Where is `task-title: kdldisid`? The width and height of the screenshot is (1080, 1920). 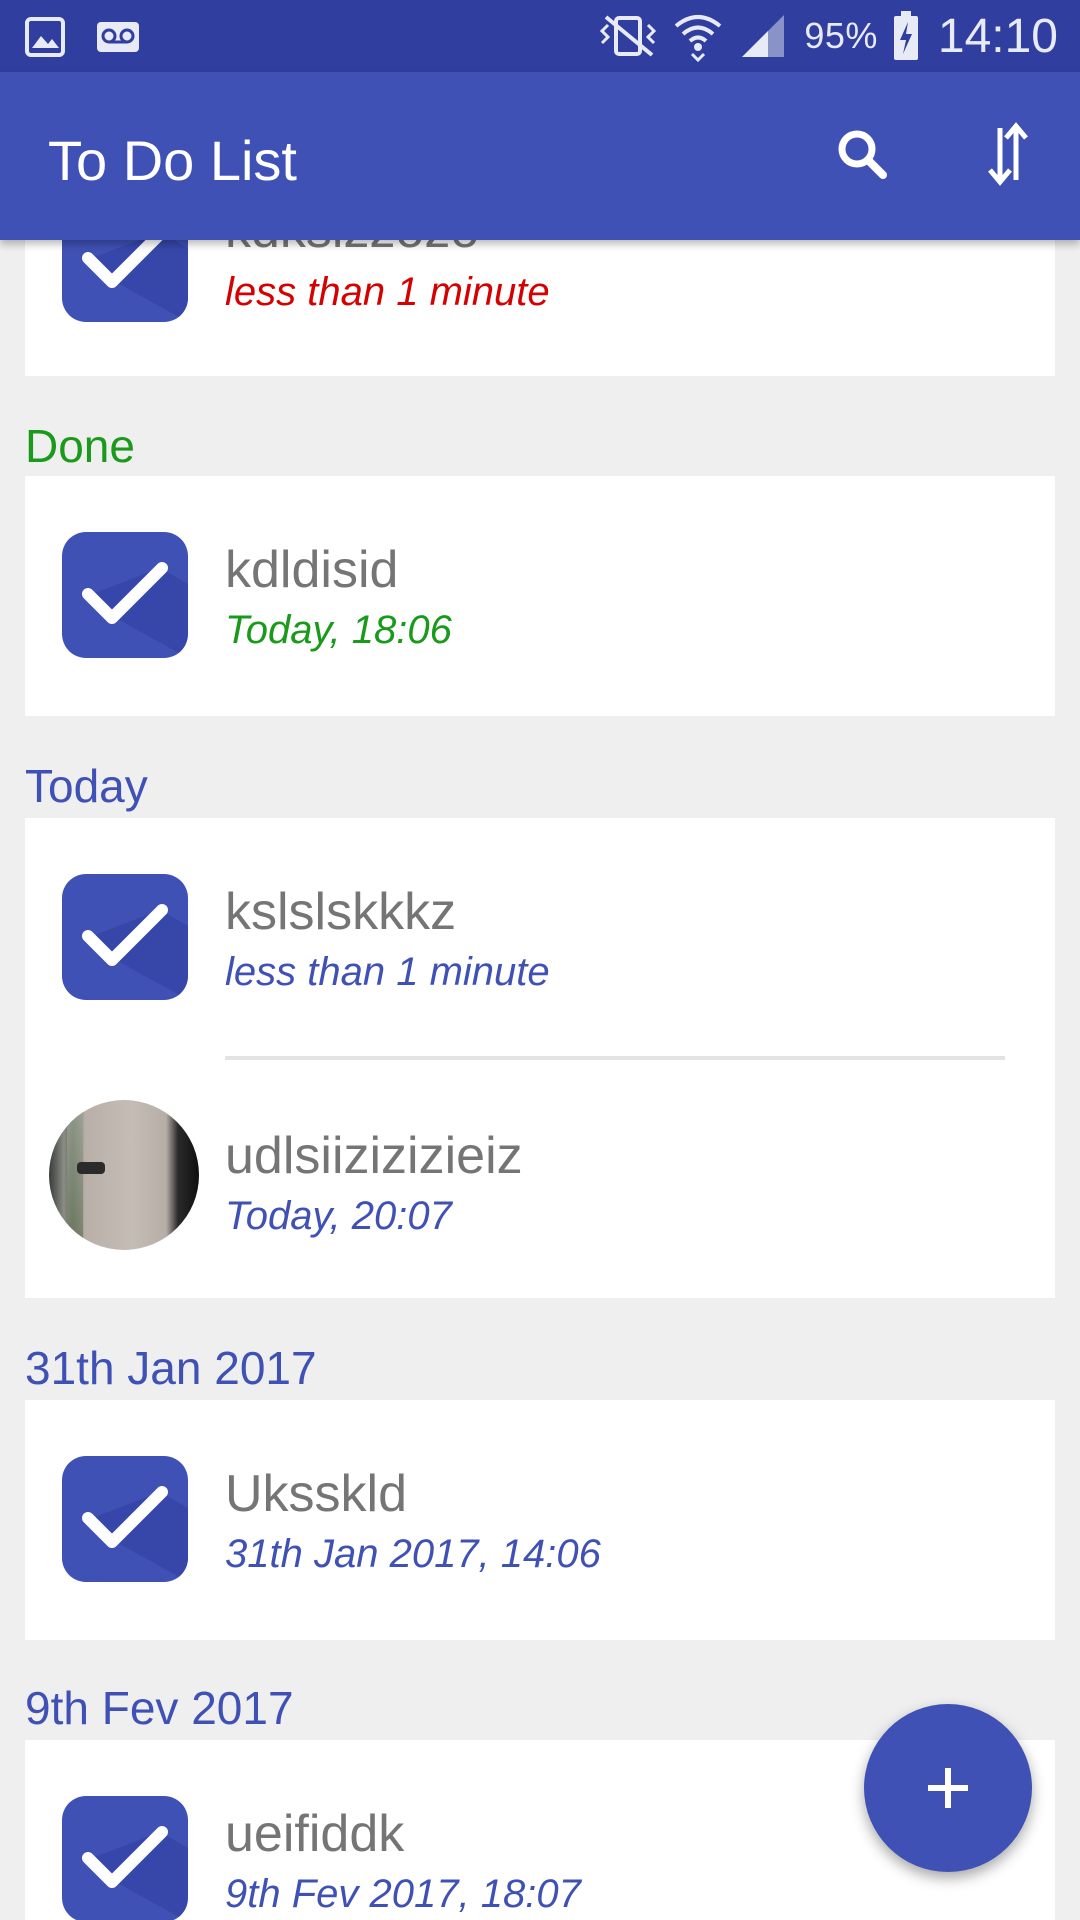 task-title: kdldisid is located at coordinates (312, 570).